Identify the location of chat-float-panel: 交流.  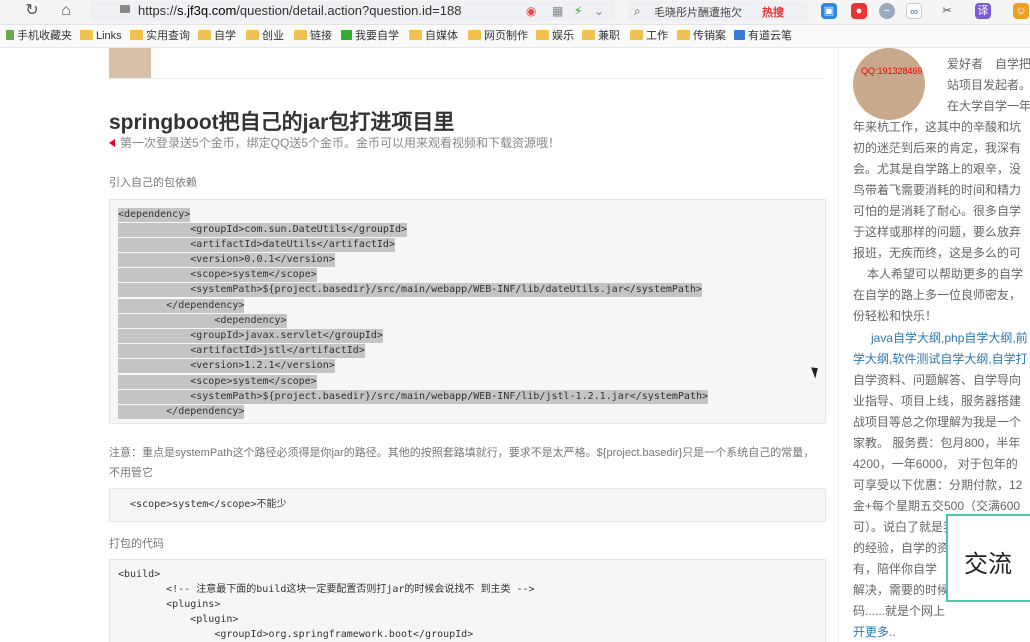
(988, 558).